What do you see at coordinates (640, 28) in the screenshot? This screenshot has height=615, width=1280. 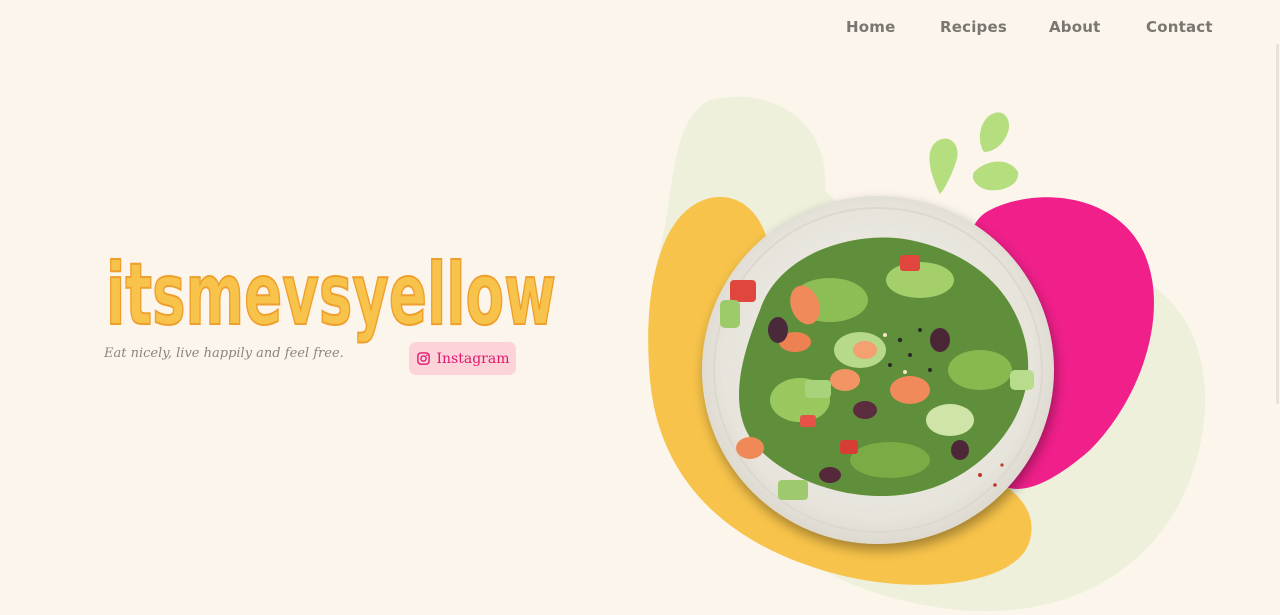 I see `main-nav: Home Recipes About Contact` at bounding box center [640, 28].